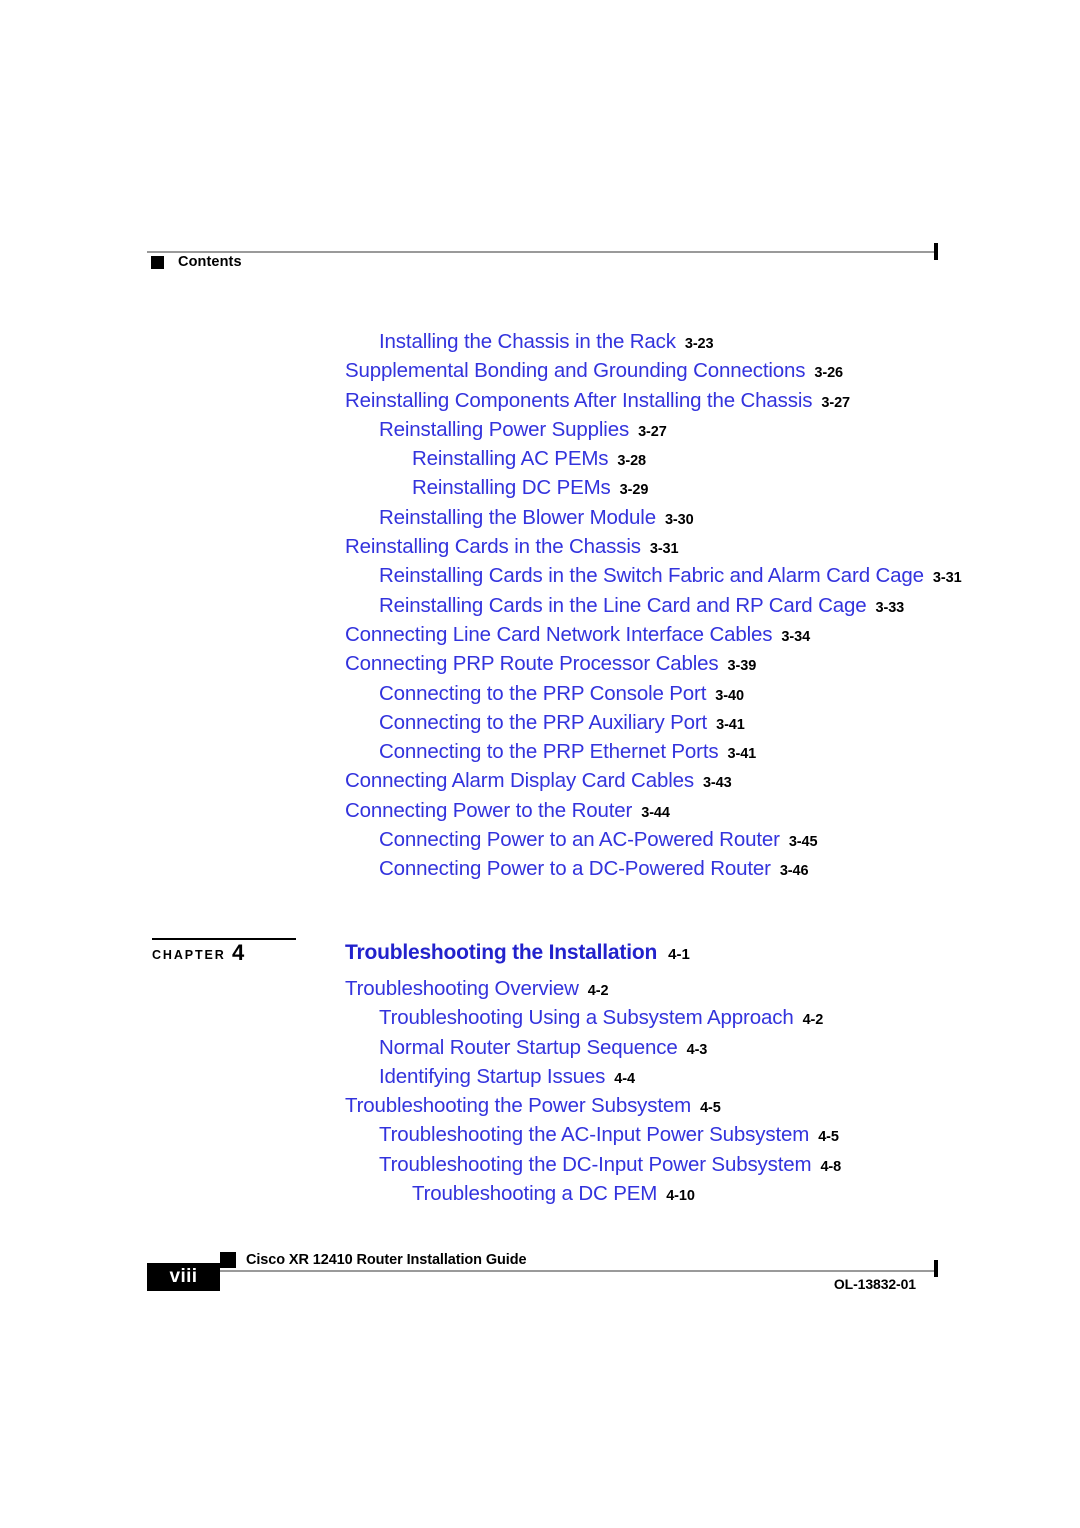 The width and height of the screenshot is (1080, 1528). I want to click on toc-entry-title: Reinstalling Power Supplies, so click(504, 429).